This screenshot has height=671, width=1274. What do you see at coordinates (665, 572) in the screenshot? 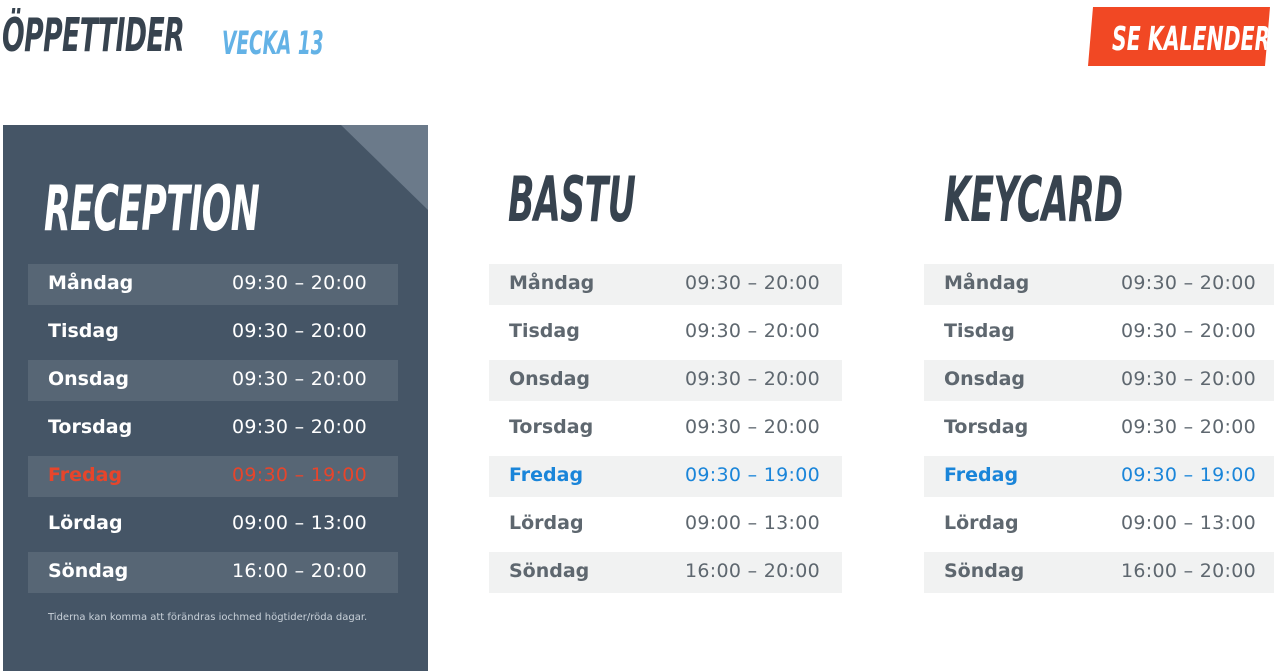
I see `bastu-row-söndag: Söndag 16:00 – 20:00` at bounding box center [665, 572].